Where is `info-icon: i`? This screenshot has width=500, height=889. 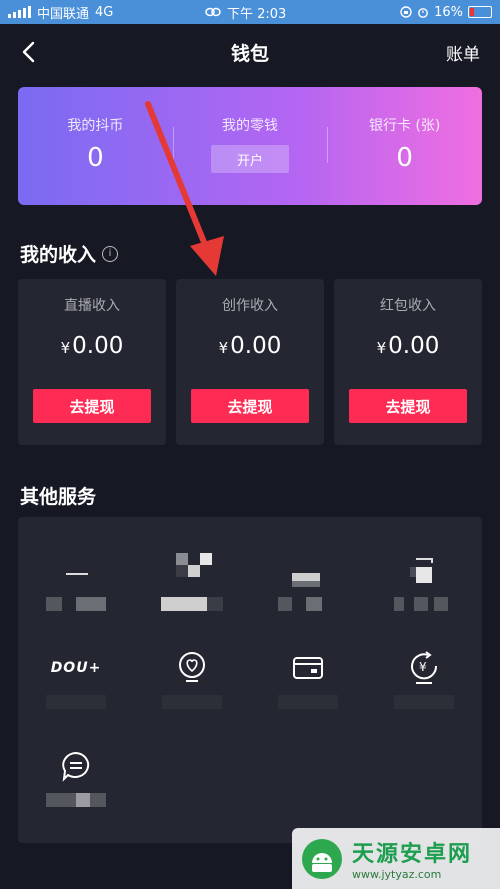 info-icon: i is located at coordinates (110, 253).